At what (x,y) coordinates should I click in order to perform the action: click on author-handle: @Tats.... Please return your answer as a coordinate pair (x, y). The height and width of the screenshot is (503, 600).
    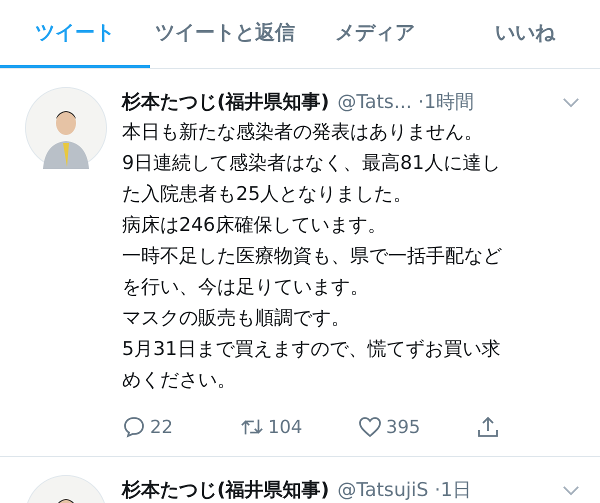
    Looking at the image, I should click on (374, 102).